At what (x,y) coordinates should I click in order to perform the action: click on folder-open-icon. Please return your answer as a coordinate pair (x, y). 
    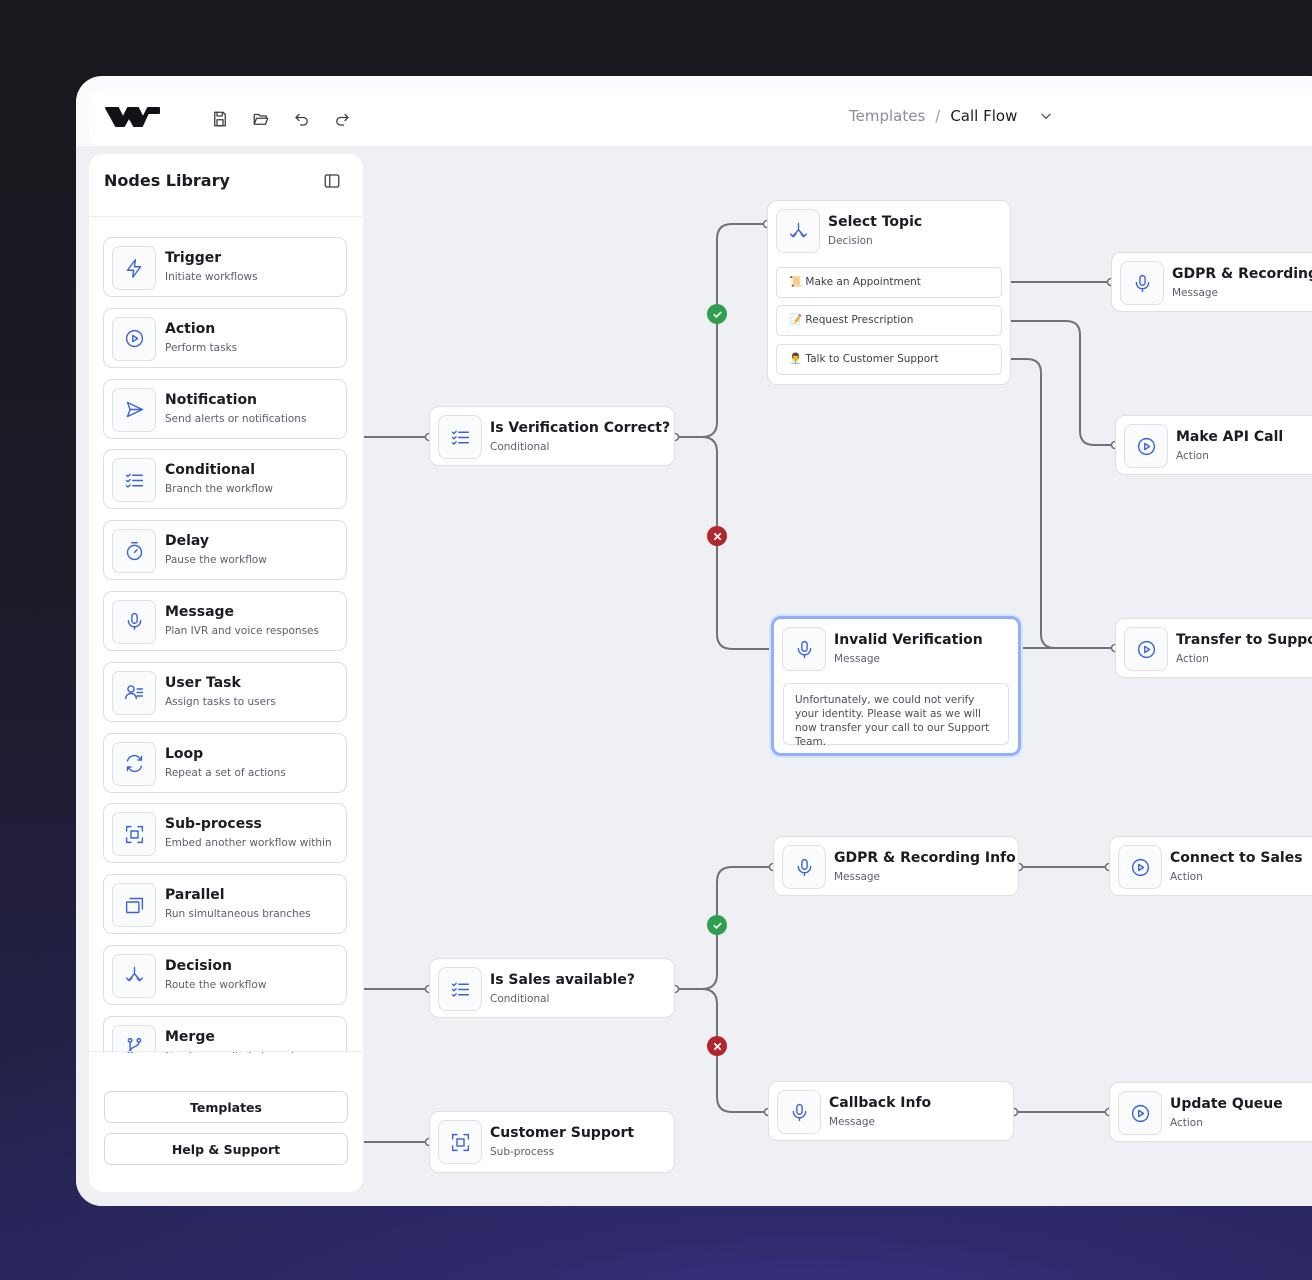
    Looking at the image, I should click on (261, 119).